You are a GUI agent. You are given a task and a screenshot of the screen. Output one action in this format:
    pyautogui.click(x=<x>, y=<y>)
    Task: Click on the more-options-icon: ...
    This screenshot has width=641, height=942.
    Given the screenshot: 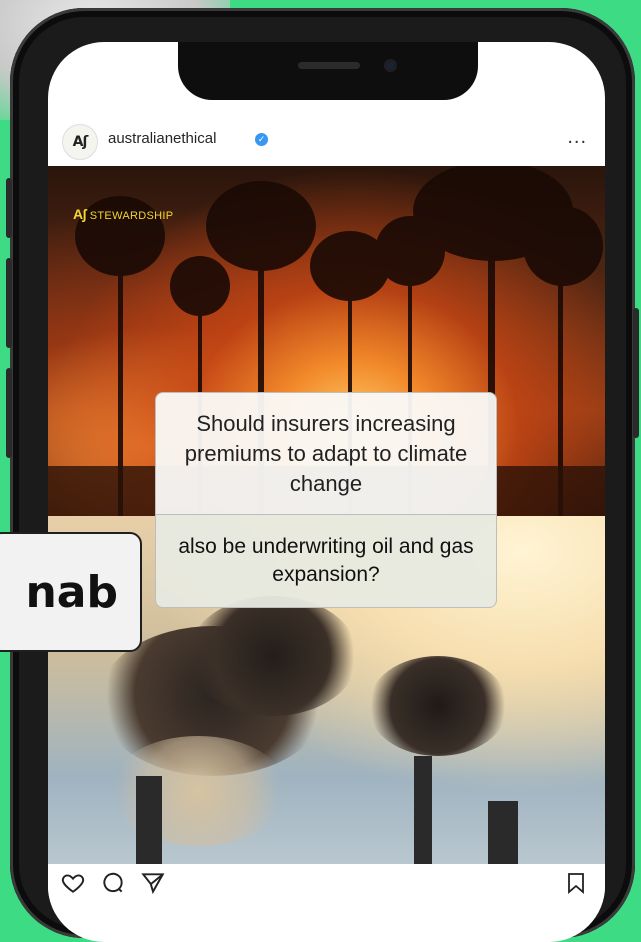 What is the action you would take?
    pyautogui.click(x=577, y=137)
    